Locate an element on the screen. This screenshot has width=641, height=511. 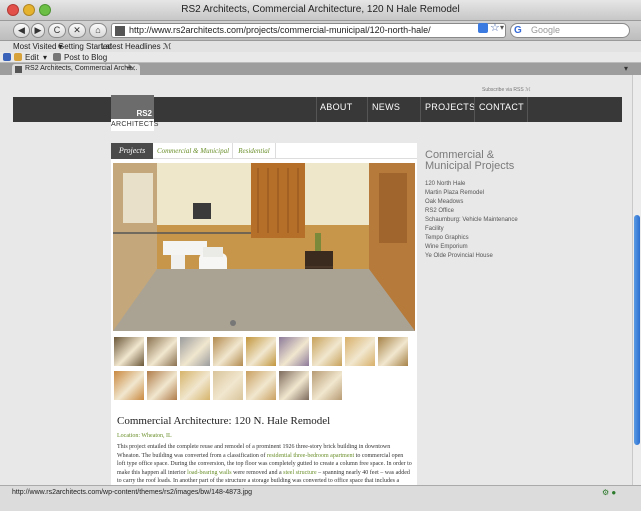
tab-projects: Projects is located at coordinates (132, 151).